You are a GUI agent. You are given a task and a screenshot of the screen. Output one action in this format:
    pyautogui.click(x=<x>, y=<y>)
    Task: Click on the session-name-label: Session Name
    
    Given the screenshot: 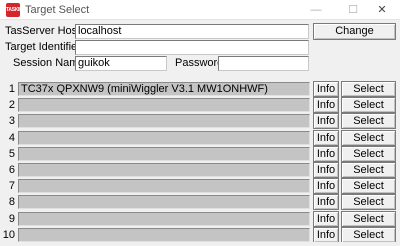 What is the action you would take?
    pyautogui.click(x=49, y=63)
    